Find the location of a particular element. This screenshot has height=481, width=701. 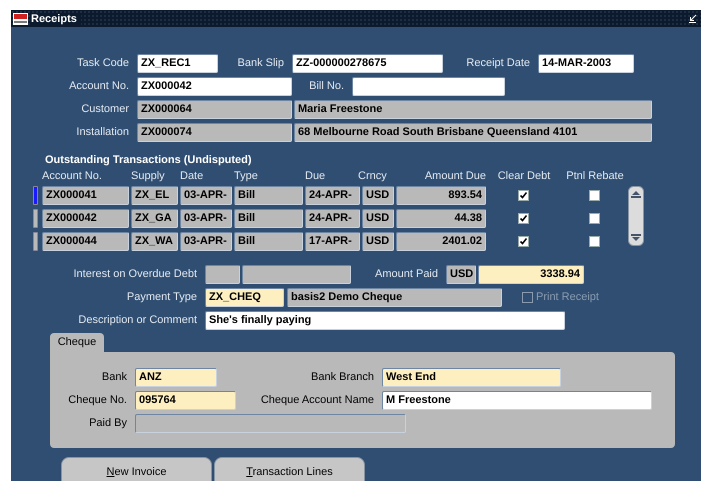

table-cell: ZX_EL is located at coordinates (154, 195).